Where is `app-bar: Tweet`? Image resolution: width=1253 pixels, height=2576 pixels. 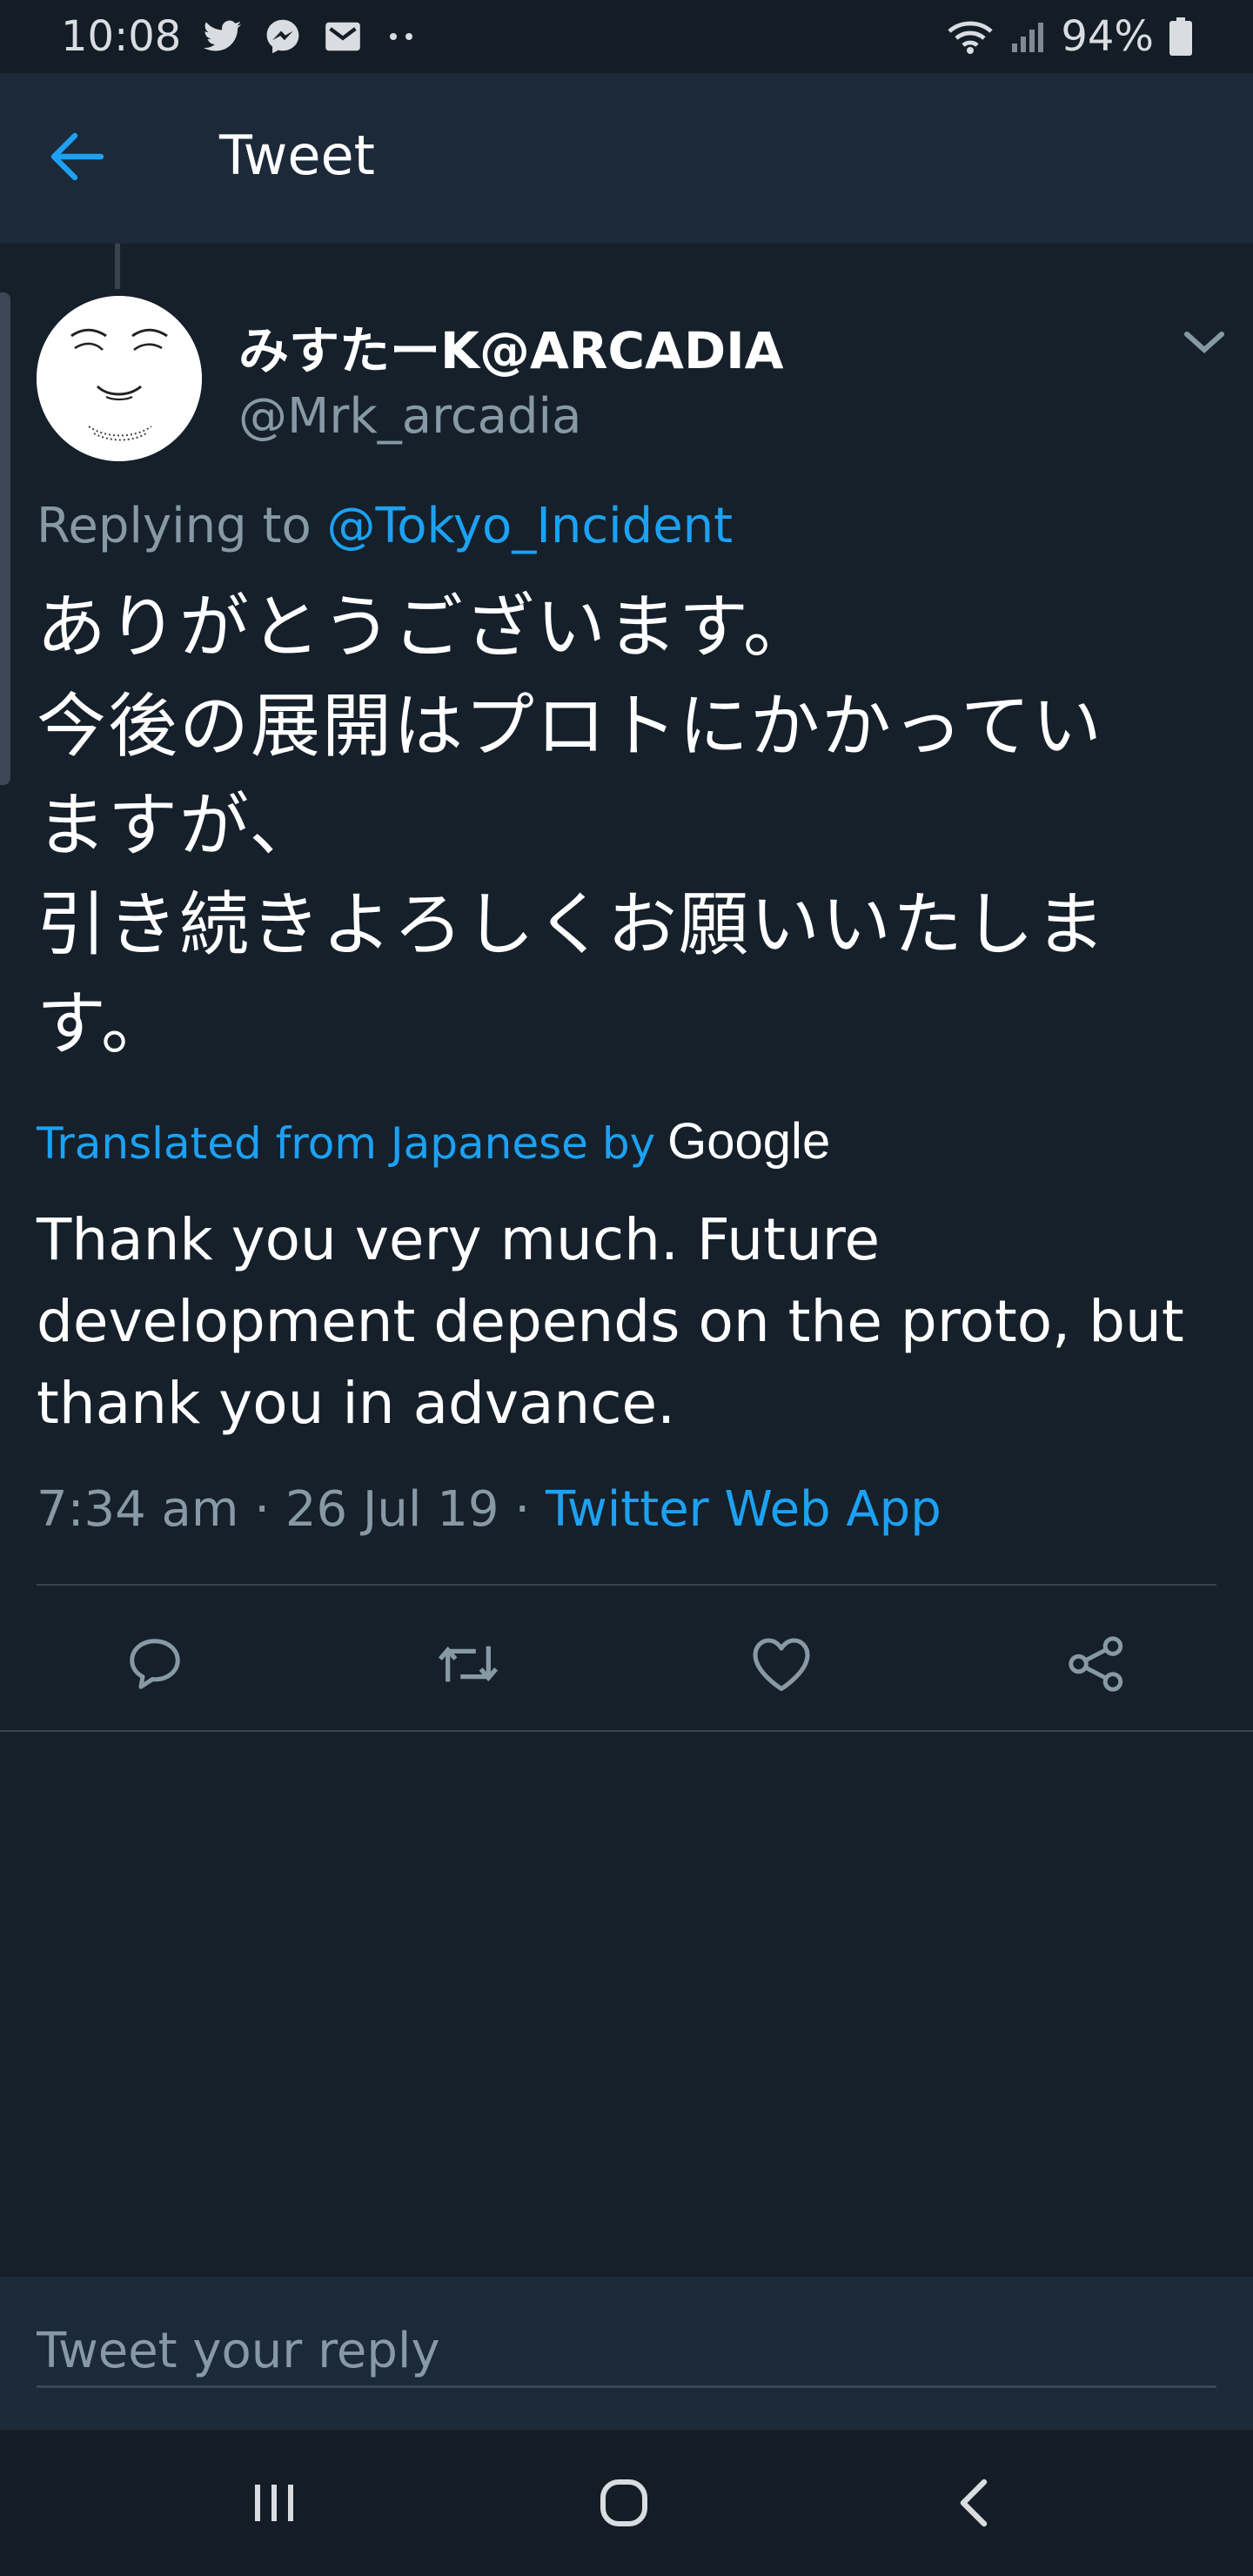 app-bar: Tweet is located at coordinates (626, 158).